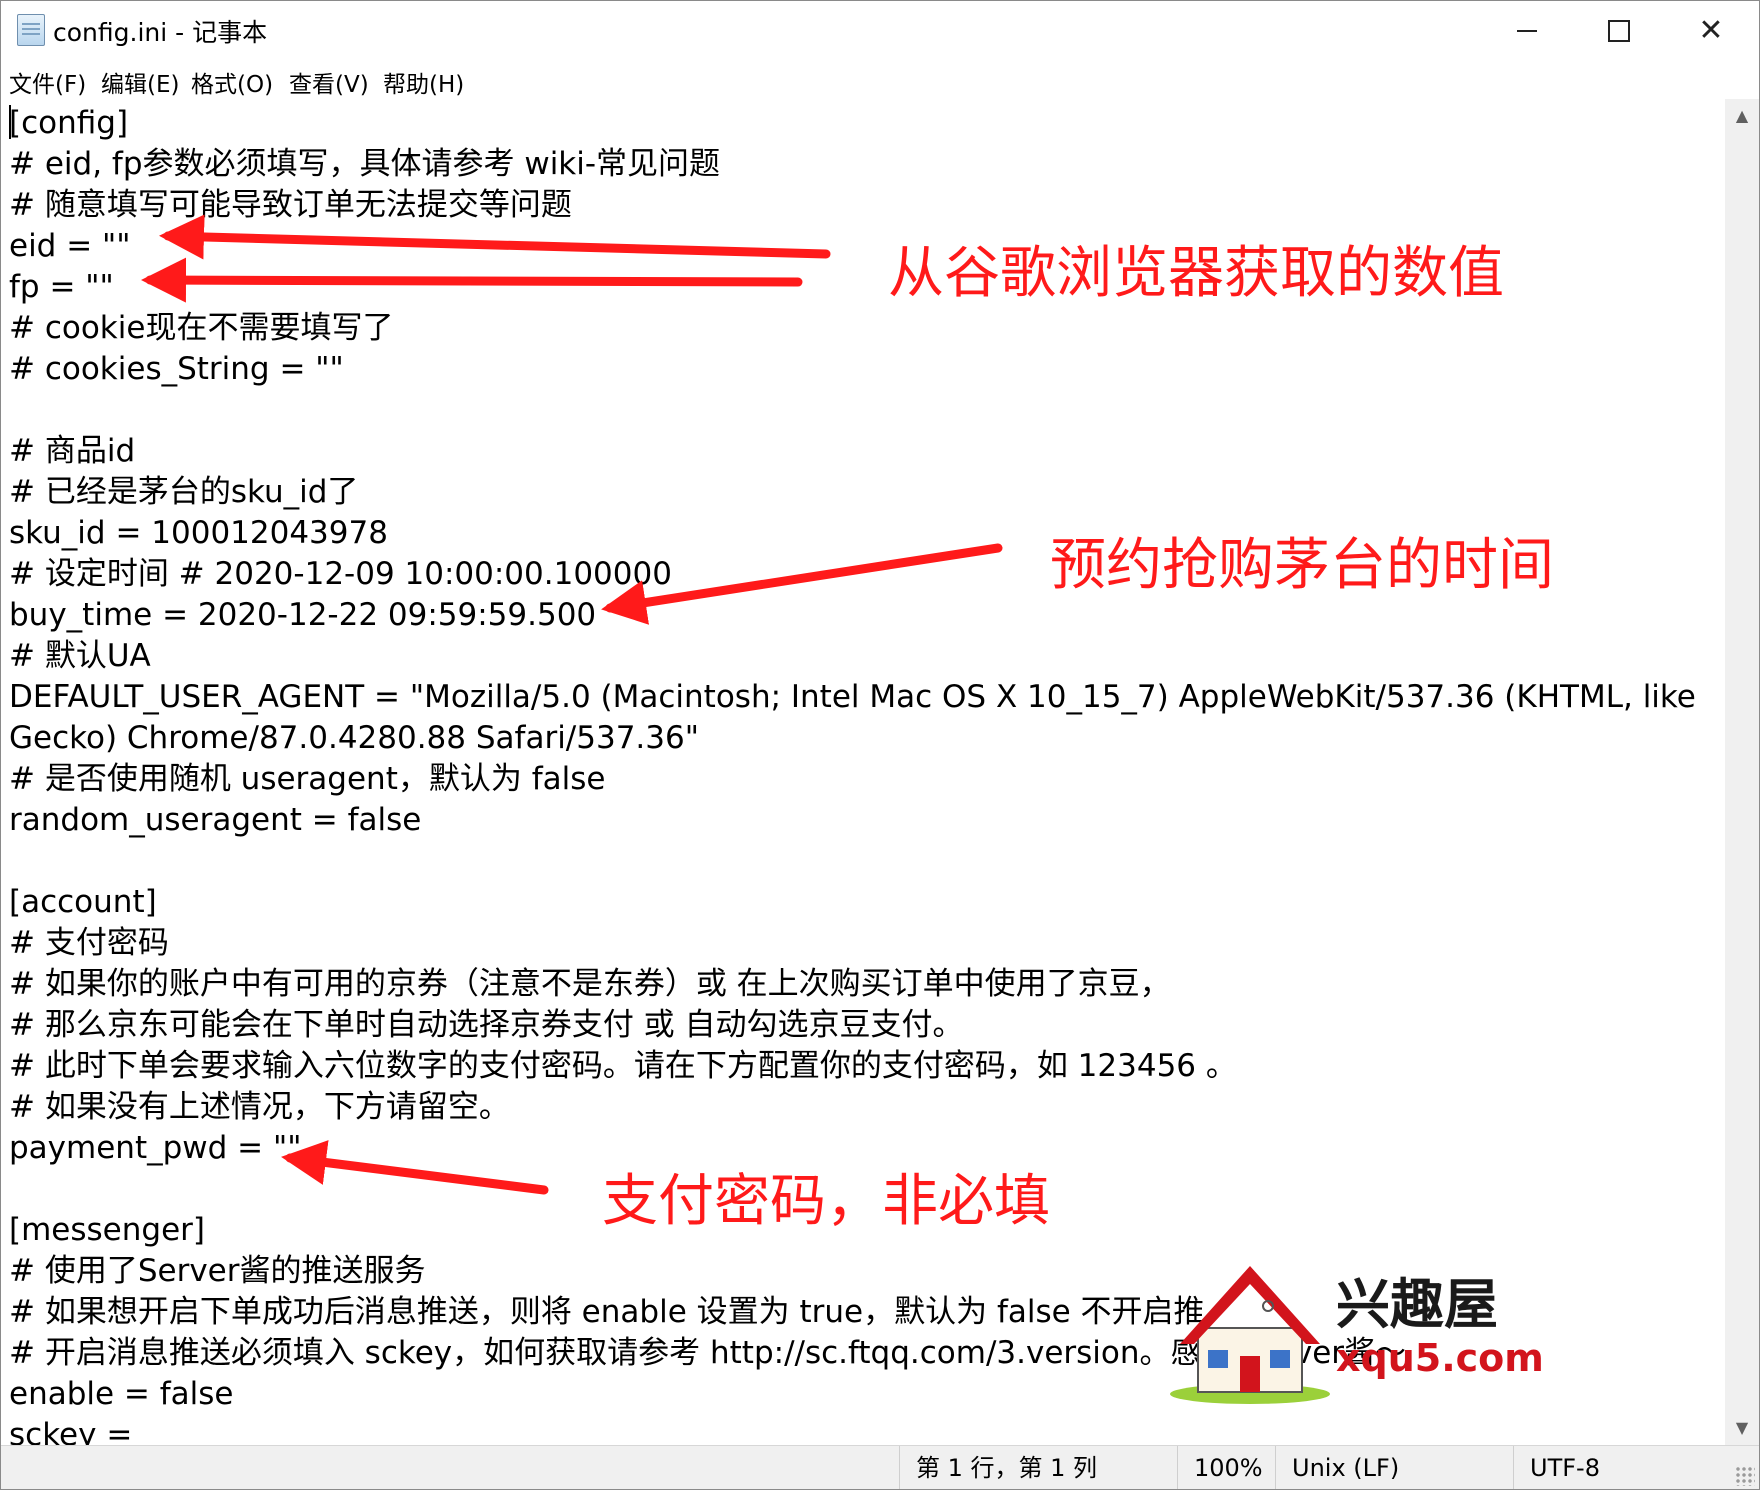 The image size is (1760, 1490). What do you see at coordinates (290, 205) in the screenshot?
I see `text-line: # 随意填写可能导致订单无法提交等问题` at bounding box center [290, 205].